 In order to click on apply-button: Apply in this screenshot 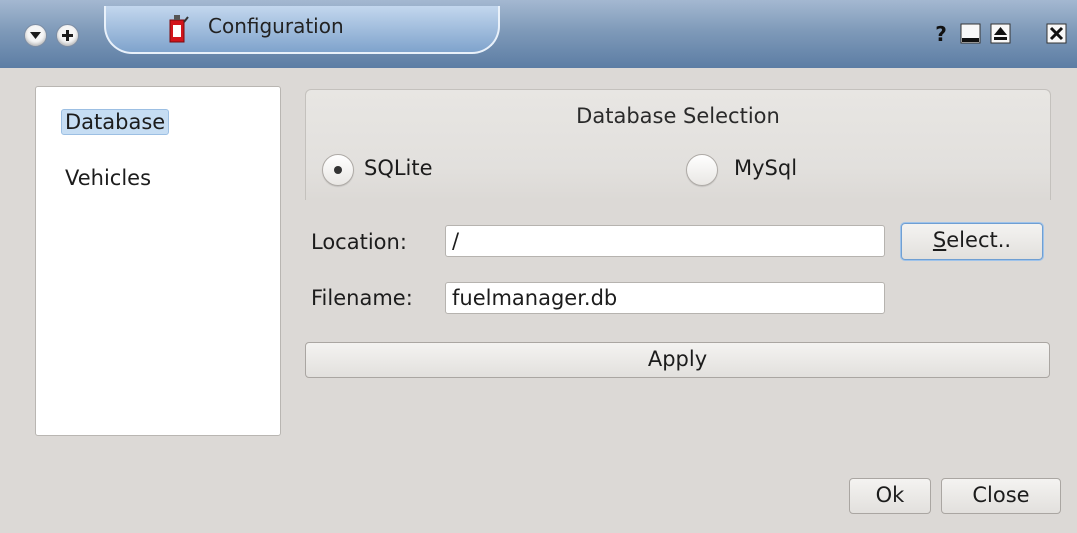, I will do `click(677, 360)`.